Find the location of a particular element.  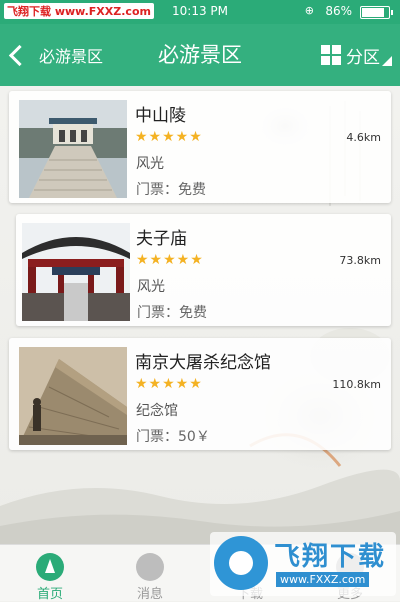

tab-label: 首页 is located at coordinates (49, 594).